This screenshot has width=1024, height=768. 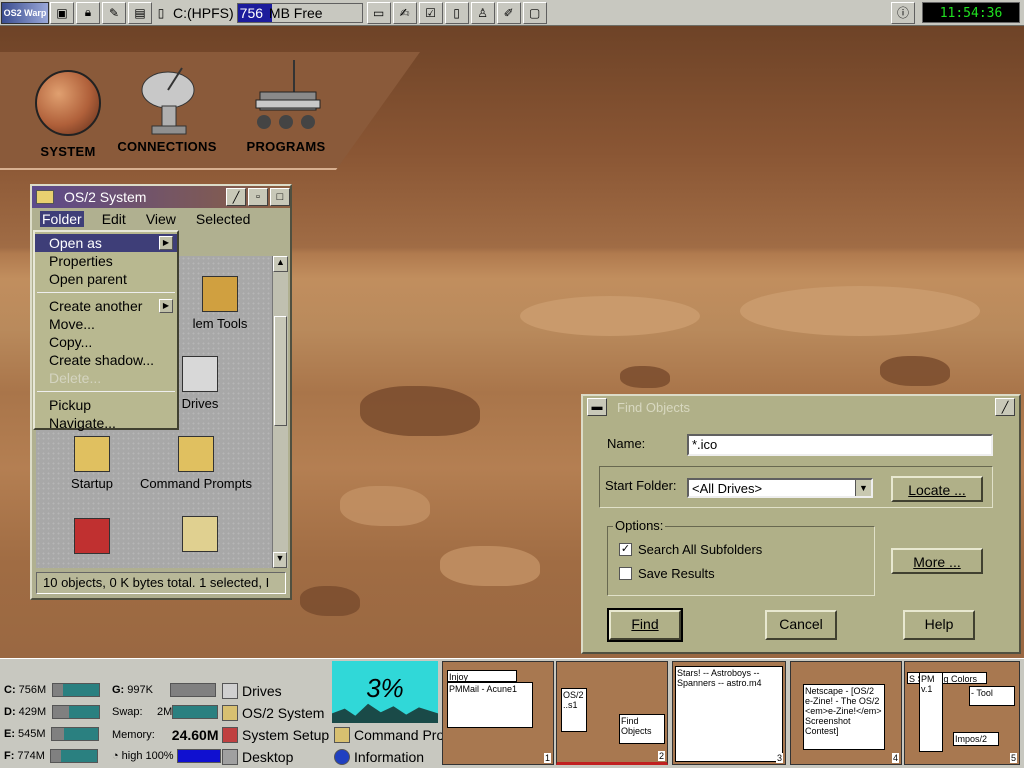 I want to click on menu-item-open-parent: Open parent, so click(x=106, y=279).